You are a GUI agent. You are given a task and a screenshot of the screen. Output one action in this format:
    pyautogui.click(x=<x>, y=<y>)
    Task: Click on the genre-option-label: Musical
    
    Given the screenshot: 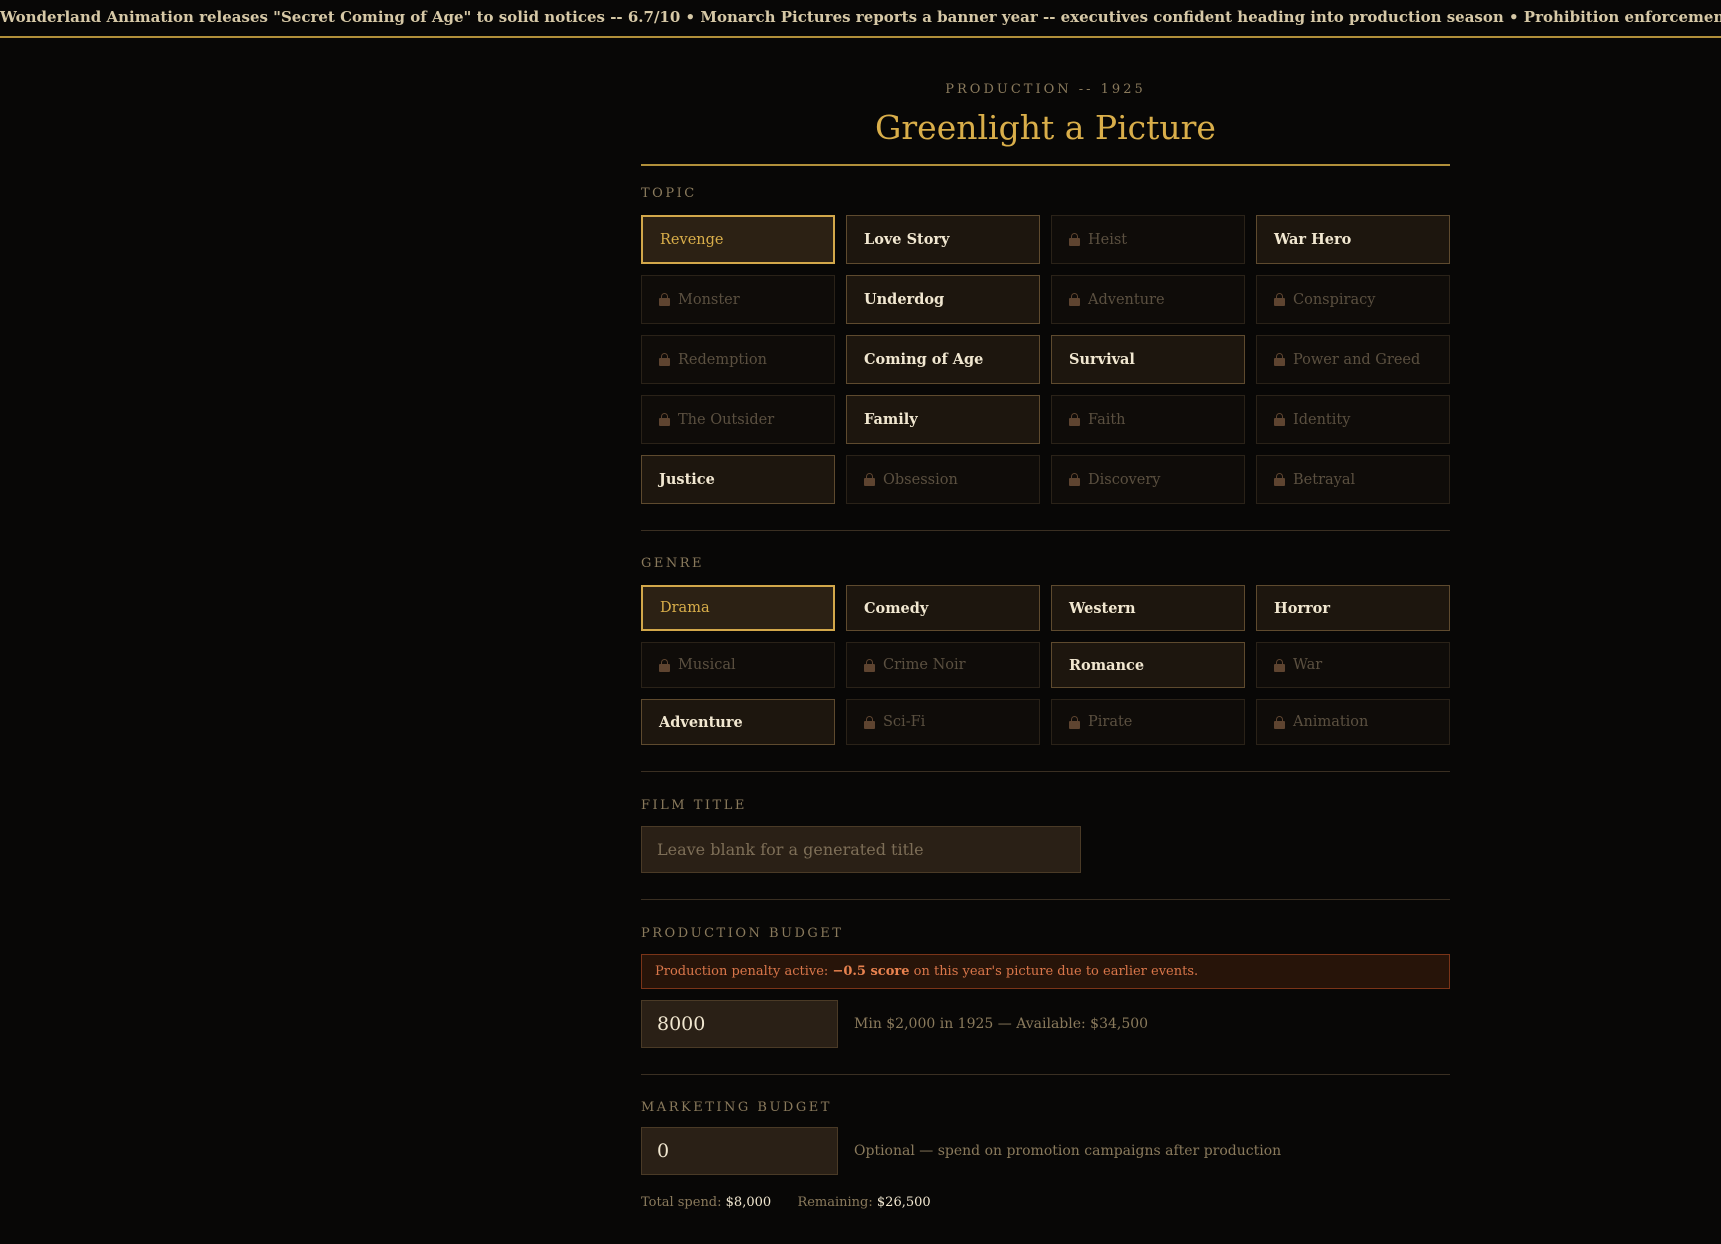 What is the action you would take?
    pyautogui.click(x=707, y=665)
    